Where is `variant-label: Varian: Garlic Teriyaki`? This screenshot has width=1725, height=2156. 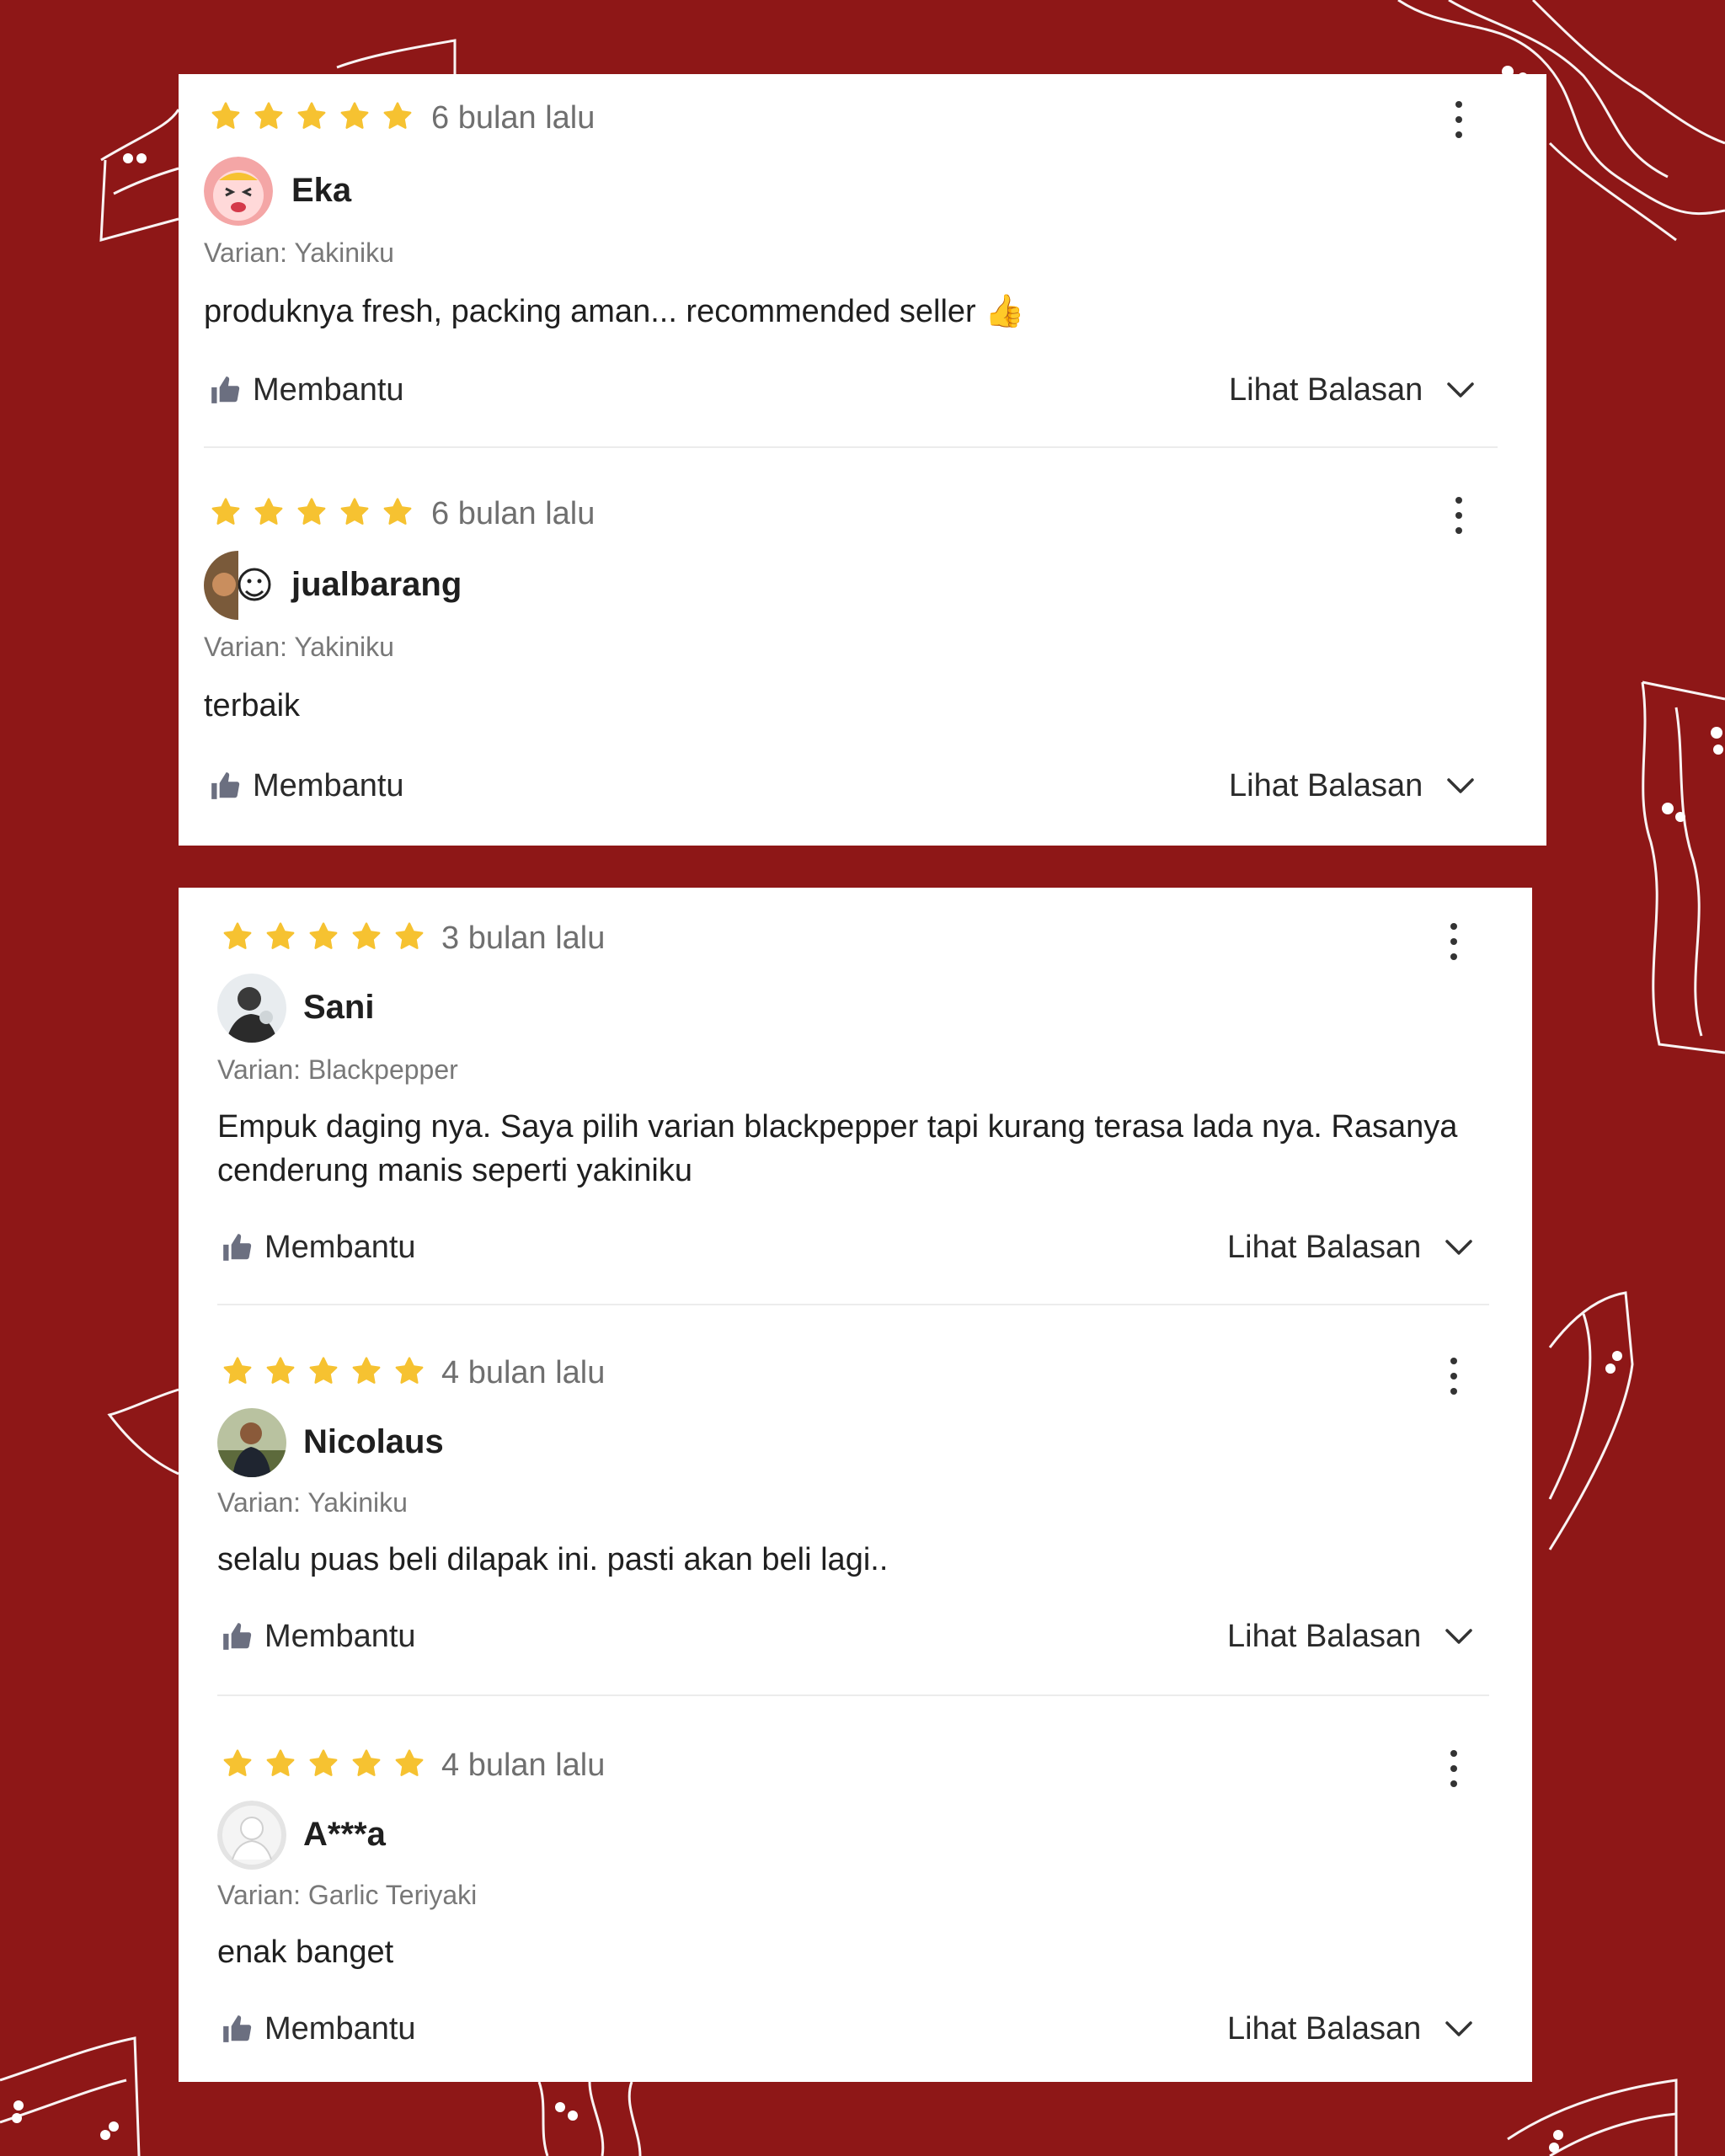
variant-label: Varian: Garlic Teriyaki is located at coordinates (347, 1895).